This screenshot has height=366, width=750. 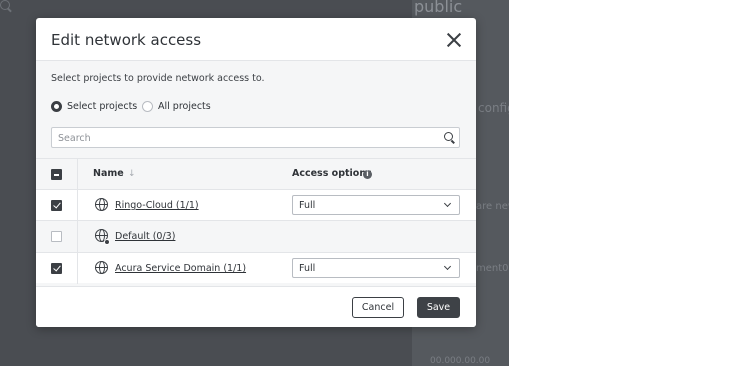 What do you see at coordinates (256, 205) in the screenshot?
I see `table-row: Ringo-Cloud (1/1) Full` at bounding box center [256, 205].